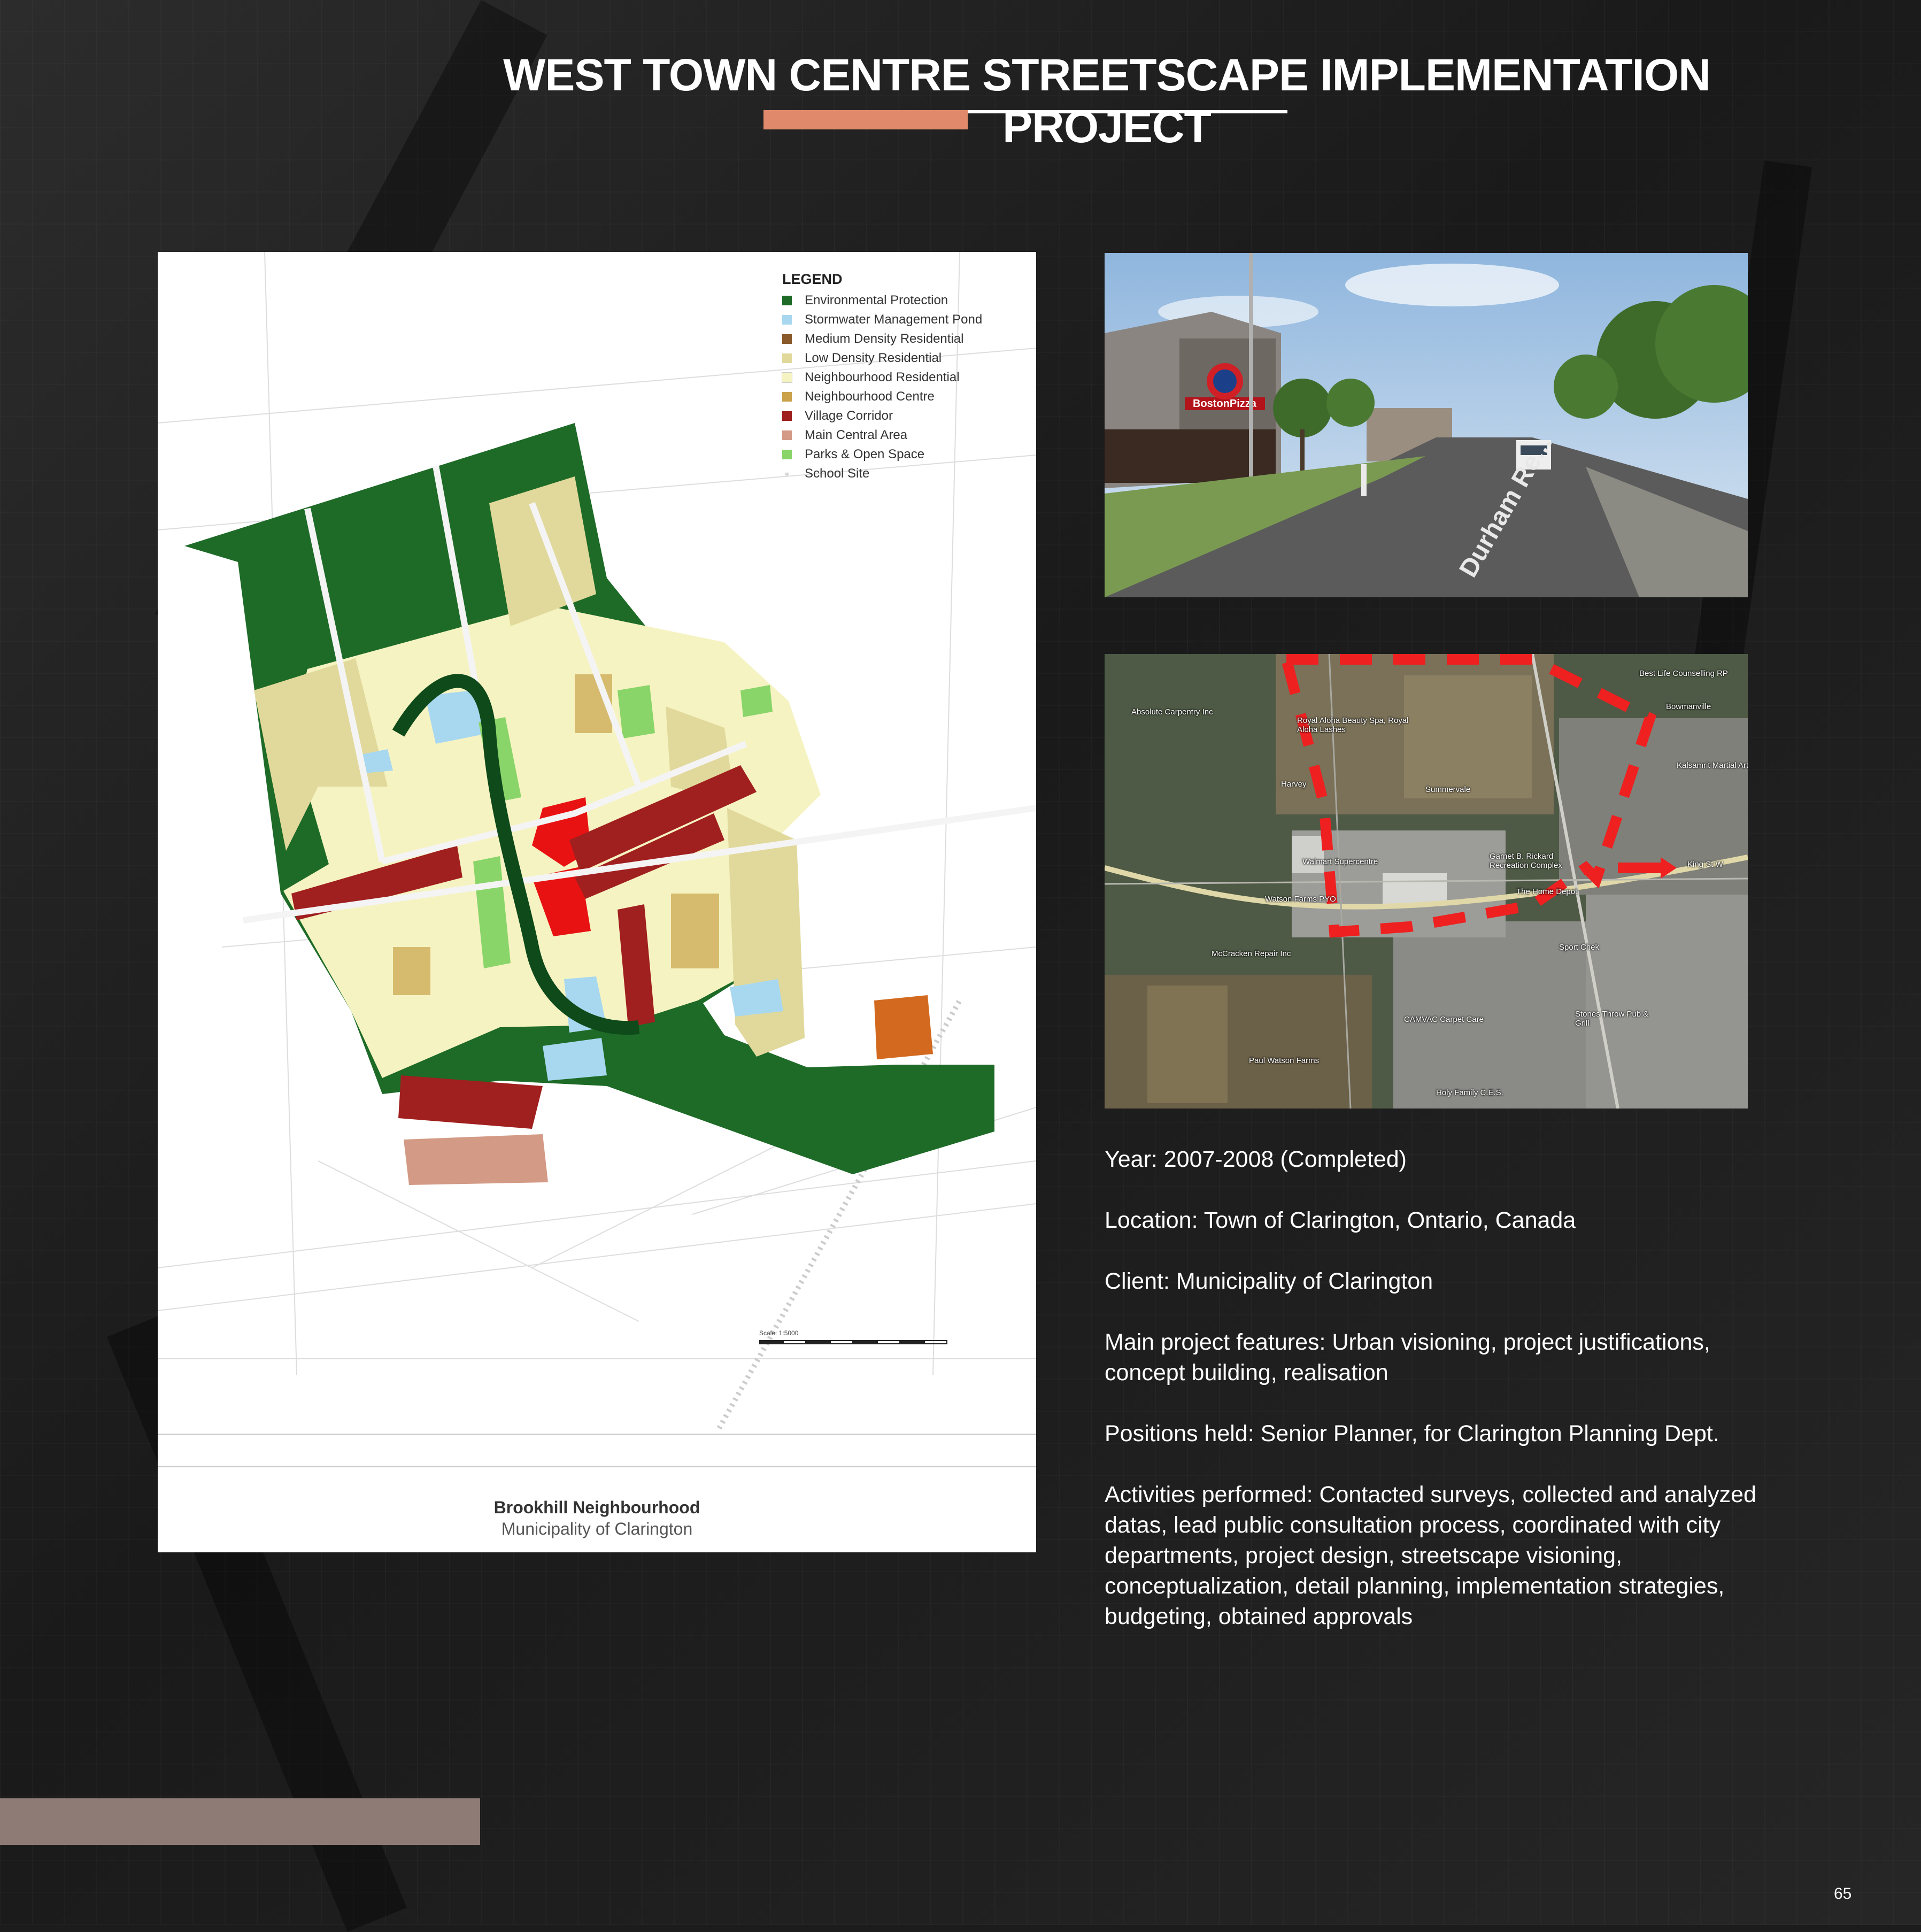 The width and height of the screenshot is (1921, 1932). What do you see at coordinates (882, 473) in the screenshot?
I see `legend-item: ▫ School Site` at bounding box center [882, 473].